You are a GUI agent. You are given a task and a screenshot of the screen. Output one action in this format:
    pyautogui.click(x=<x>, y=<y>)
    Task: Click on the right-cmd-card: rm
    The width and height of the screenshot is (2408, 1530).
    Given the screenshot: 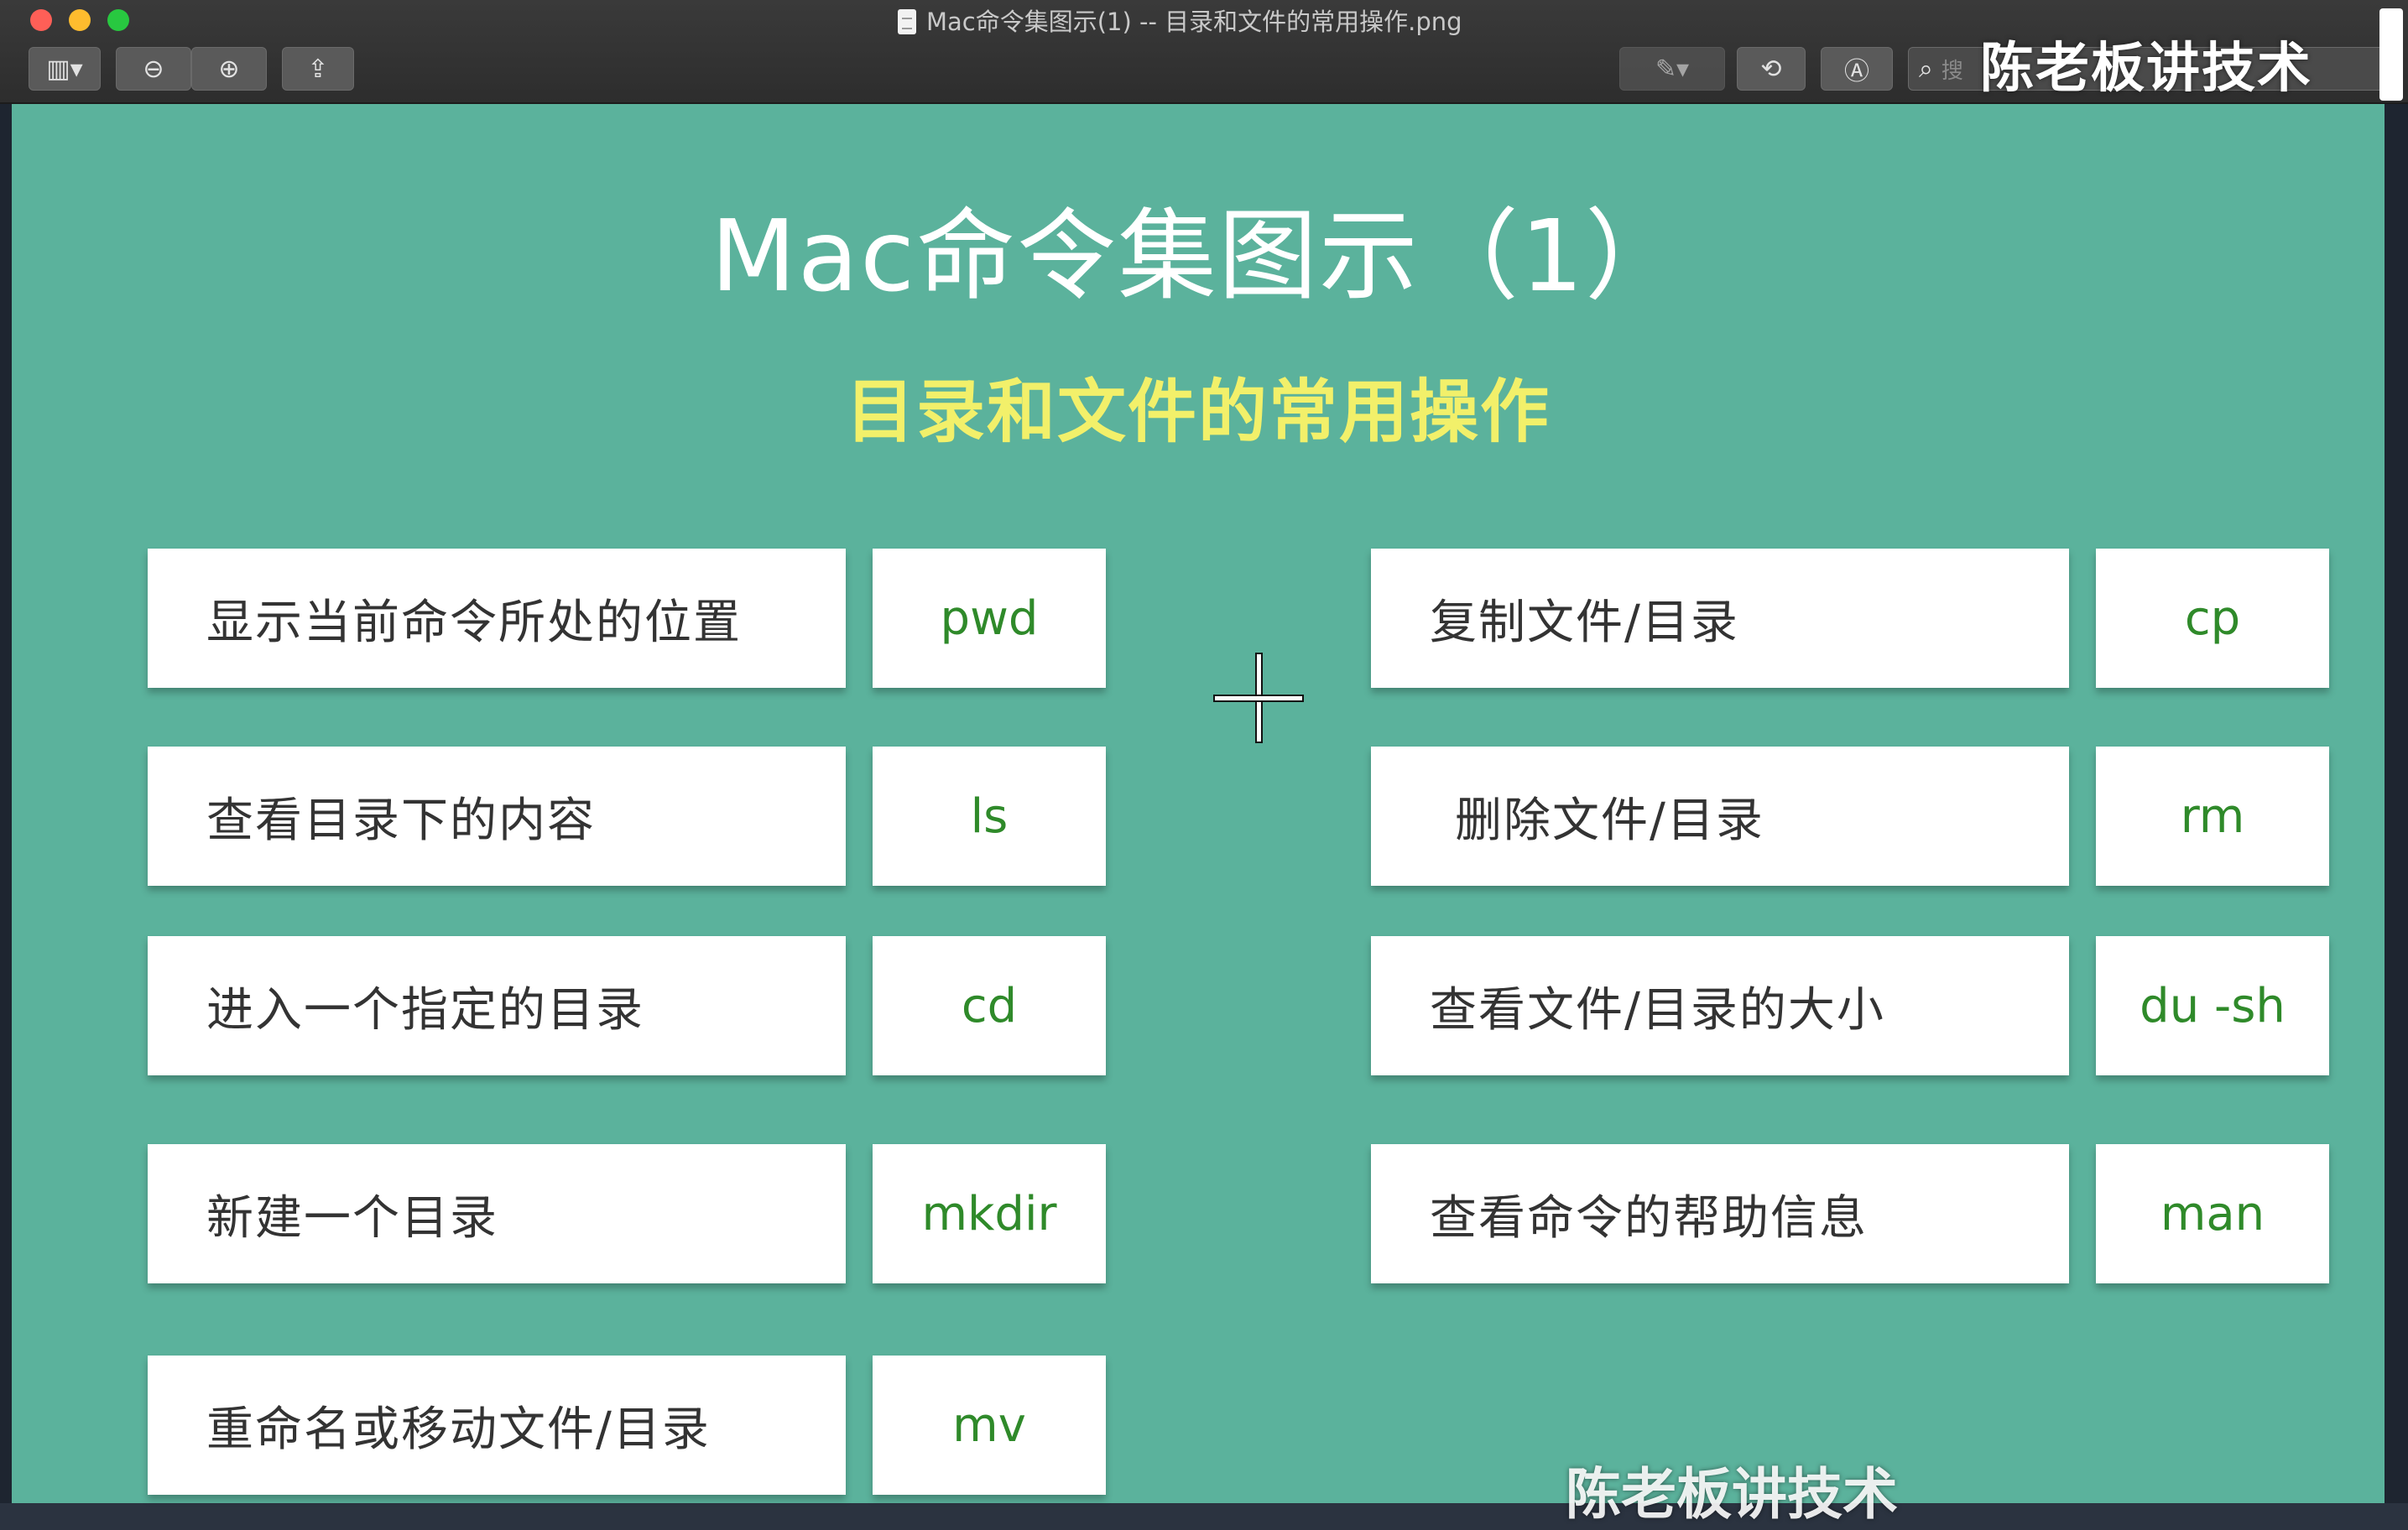 What is the action you would take?
    pyautogui.click(x=2212, y=816)
    